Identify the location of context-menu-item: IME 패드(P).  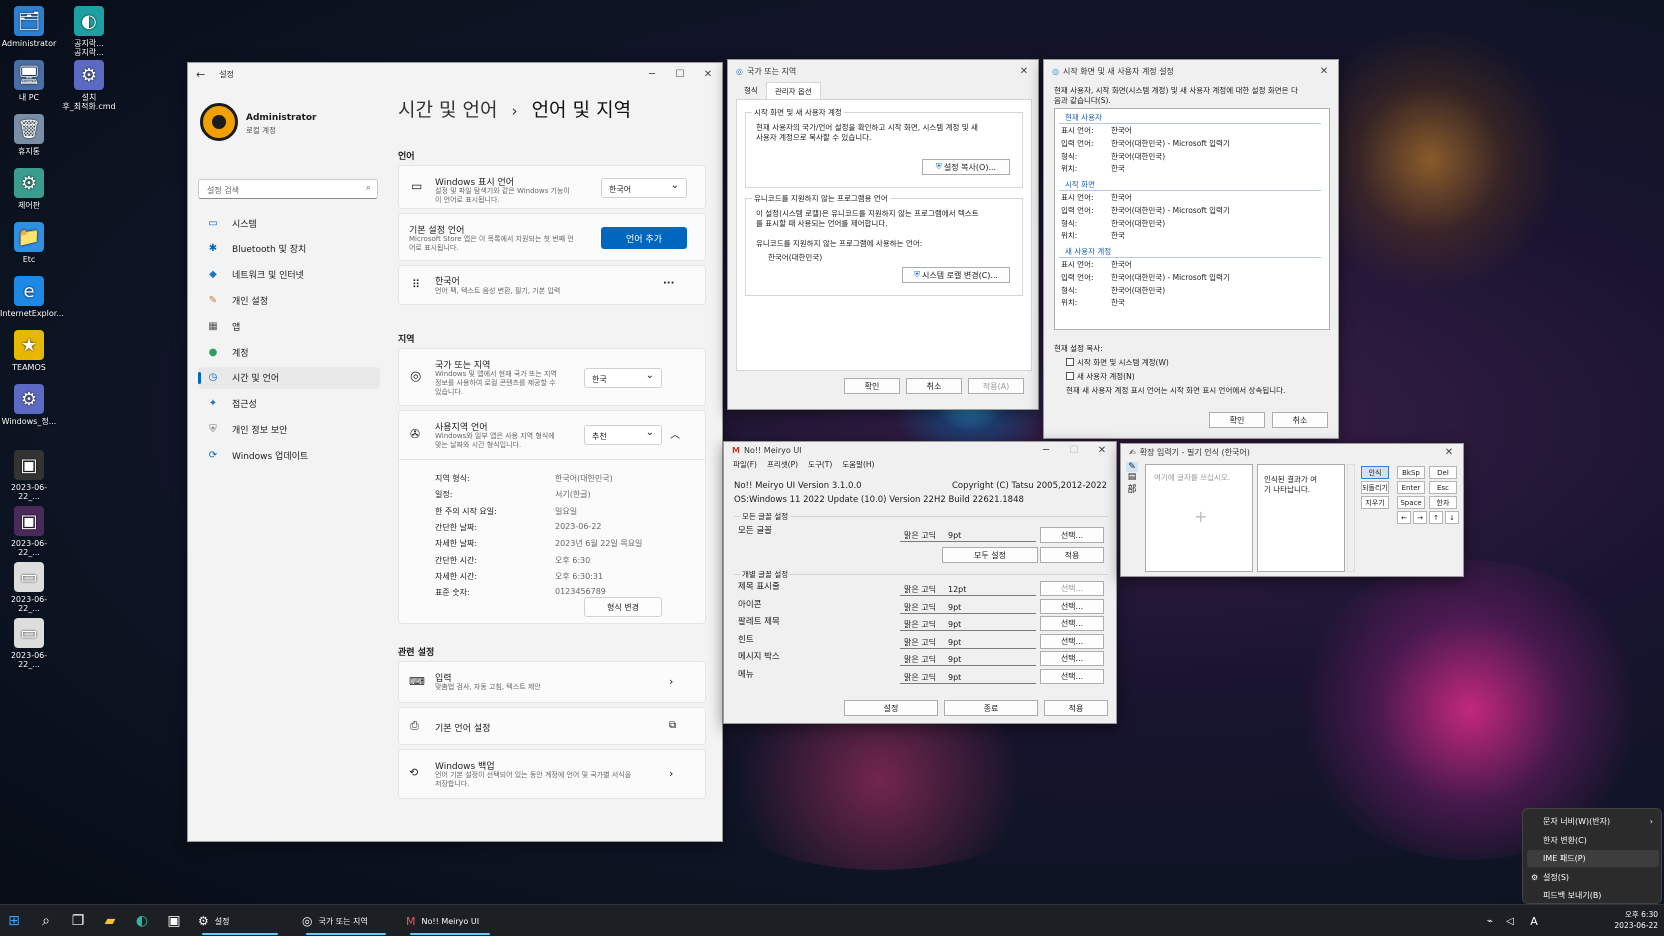
(1593, 858).